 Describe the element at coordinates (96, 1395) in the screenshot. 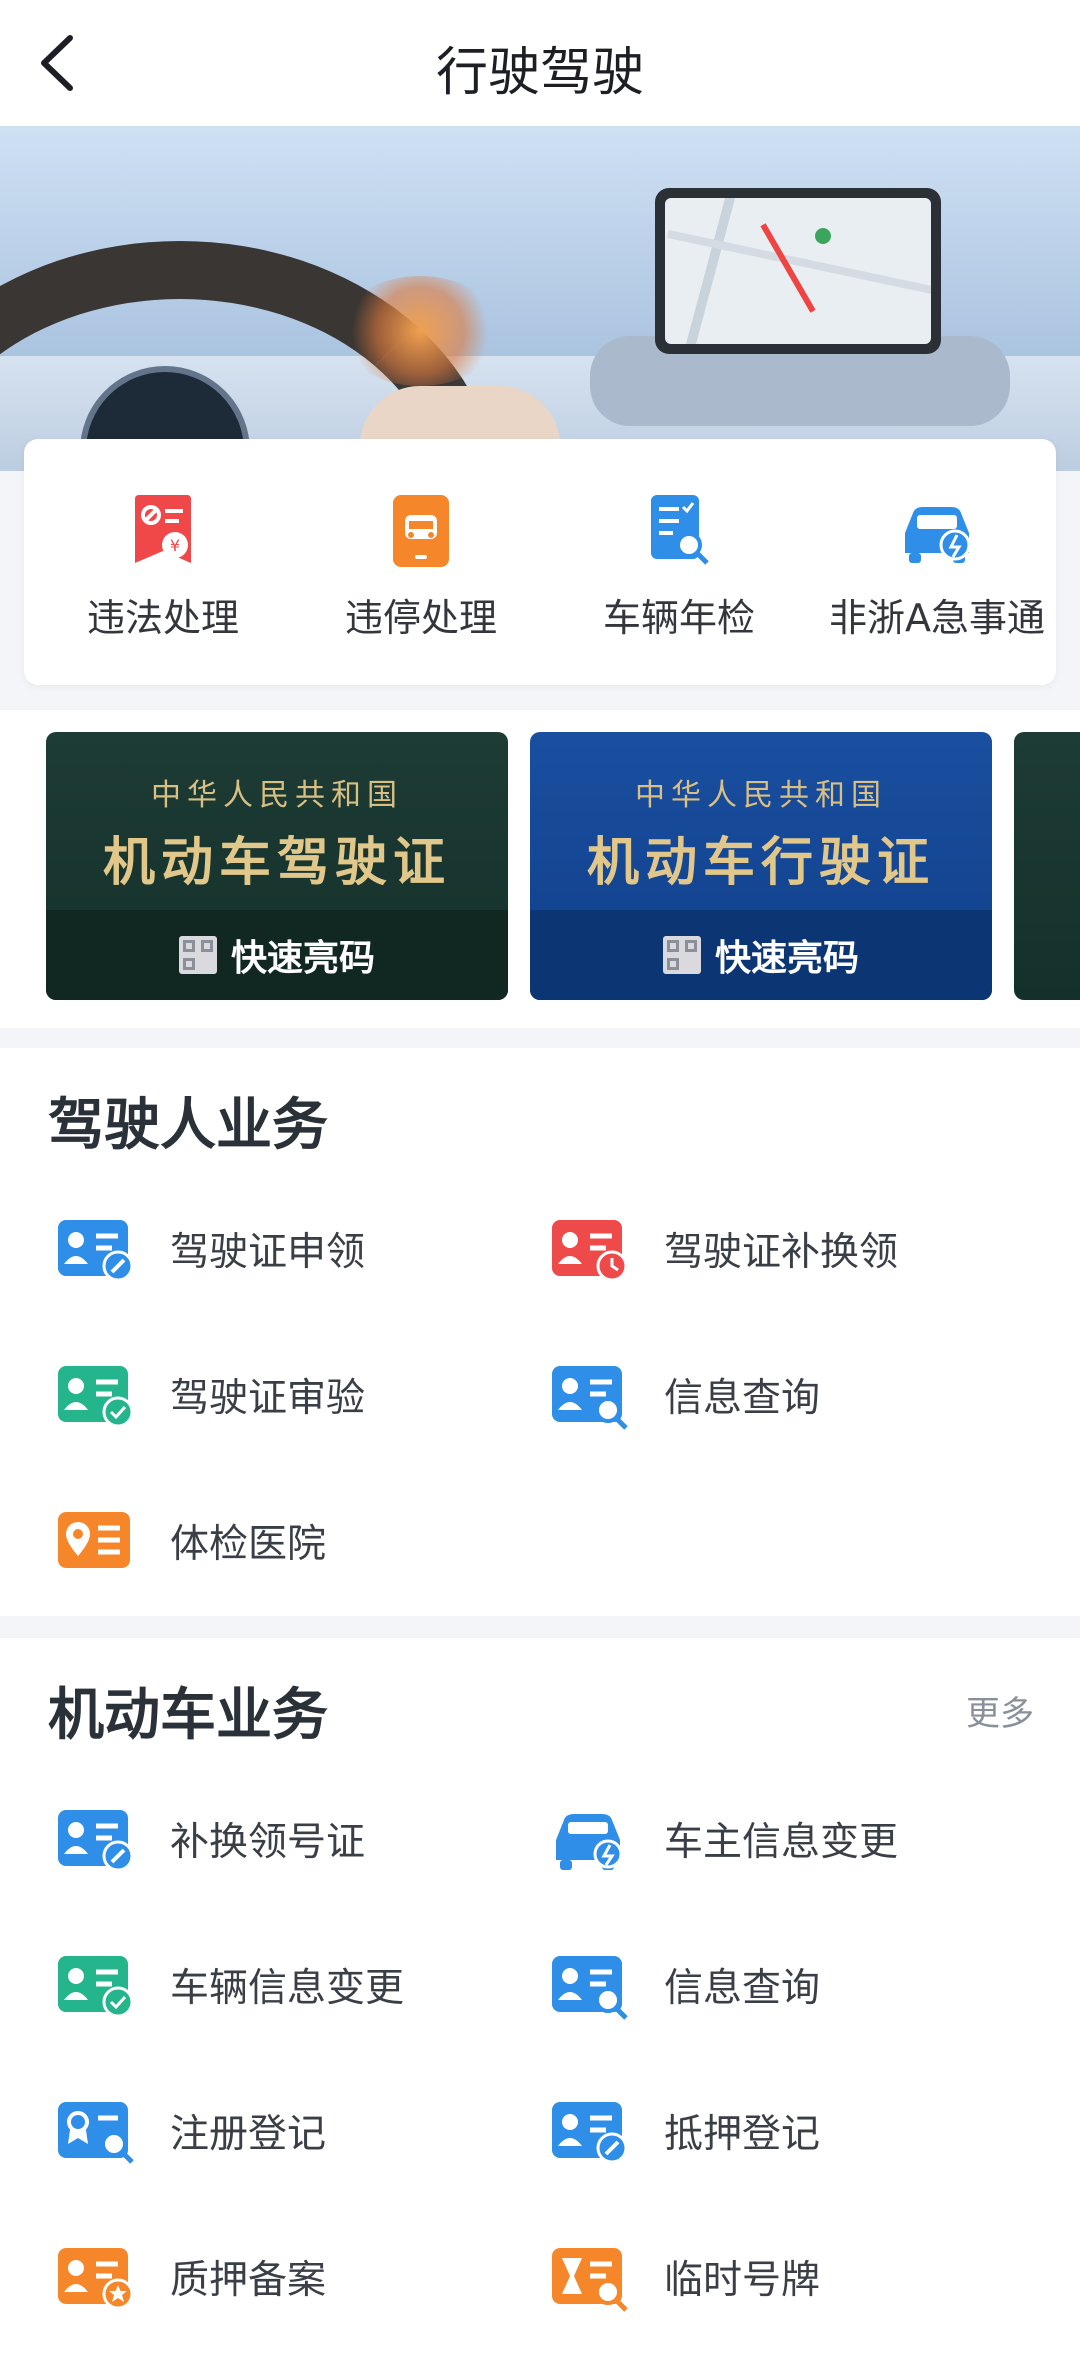

I see `license-verify-icon` at that location.